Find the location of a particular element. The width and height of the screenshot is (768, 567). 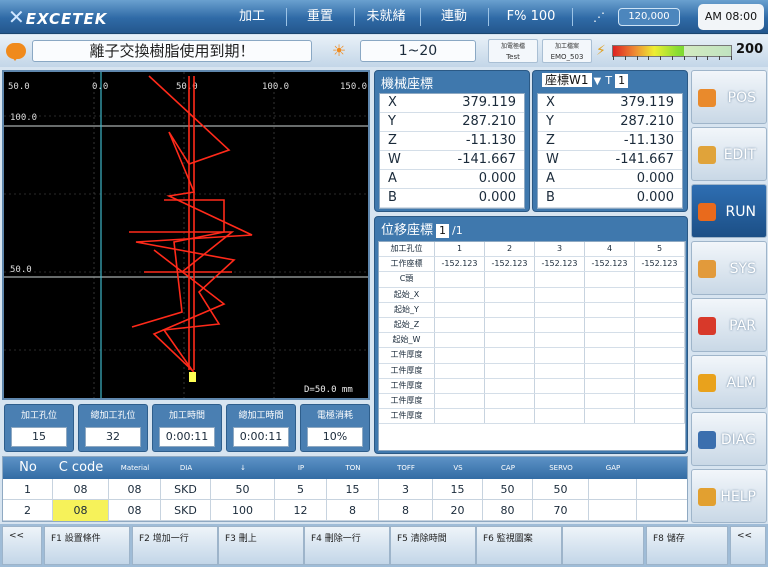

table-cell: 100 is located at coordinates (243, 510).